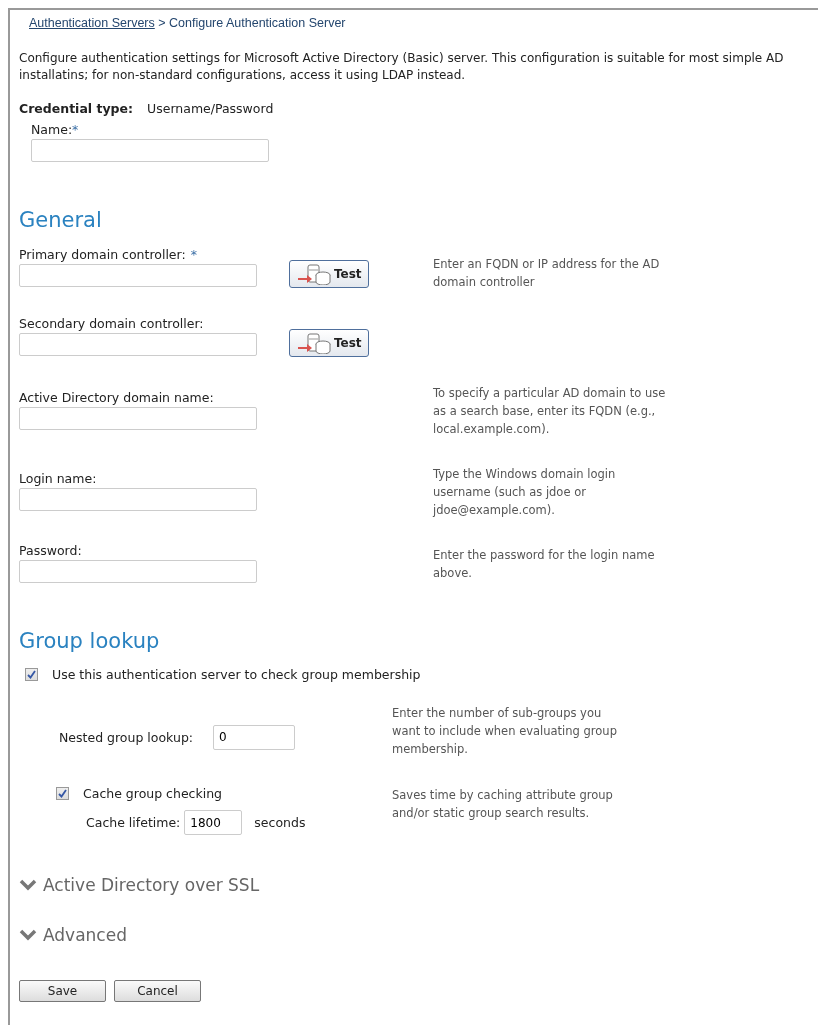 The width and height of the screenshot is (818, 1025). What do you see at coordinates (51, 550) in the screenshot?
I see `field-label: Password:` at bounding box center [51, 550].